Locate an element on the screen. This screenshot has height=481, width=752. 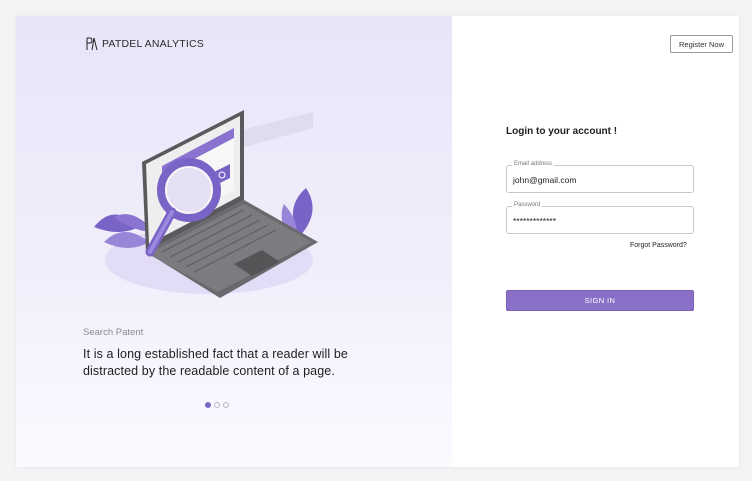
email-field: Email address is located at coordinates (600, 177).